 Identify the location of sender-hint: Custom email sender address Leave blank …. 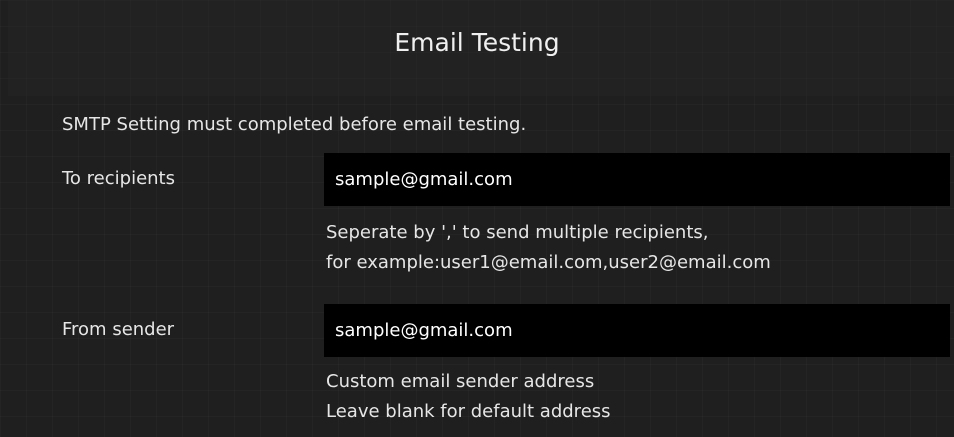
(468, 397).